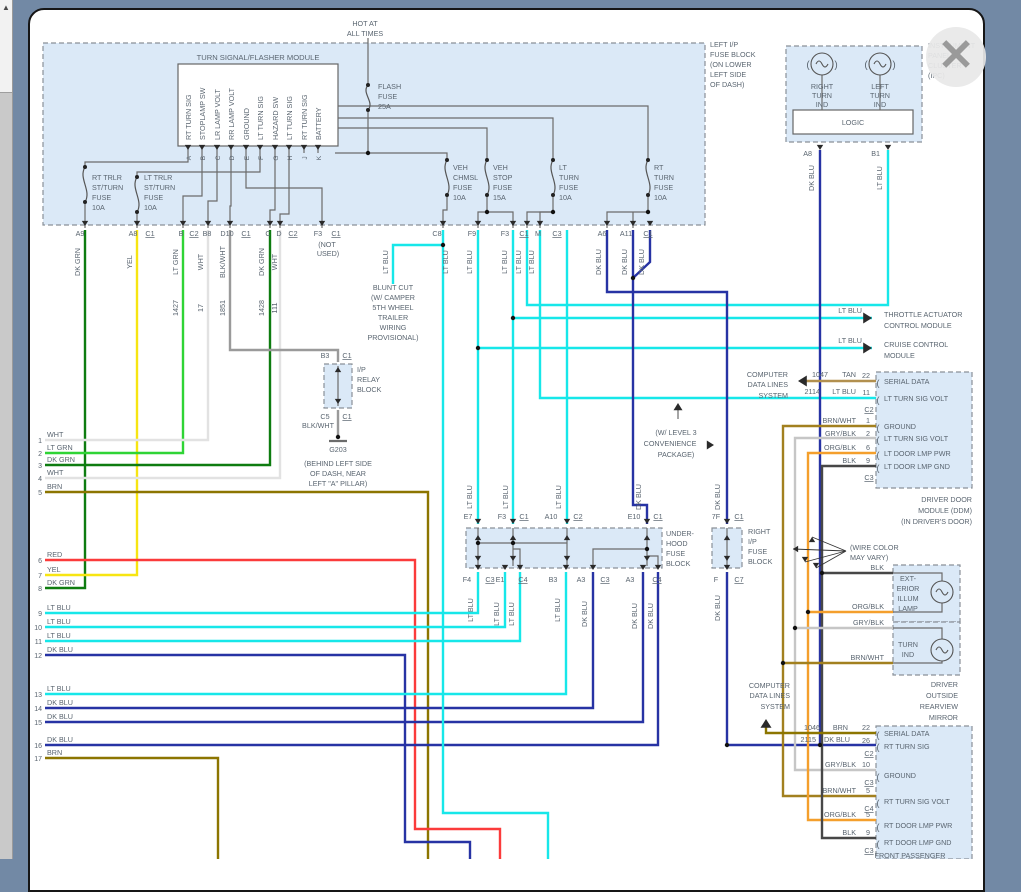  What do you see at coordinates (829, 544) in the screenshot?
I see `wire-annotation` at bounding box center [829, 544].